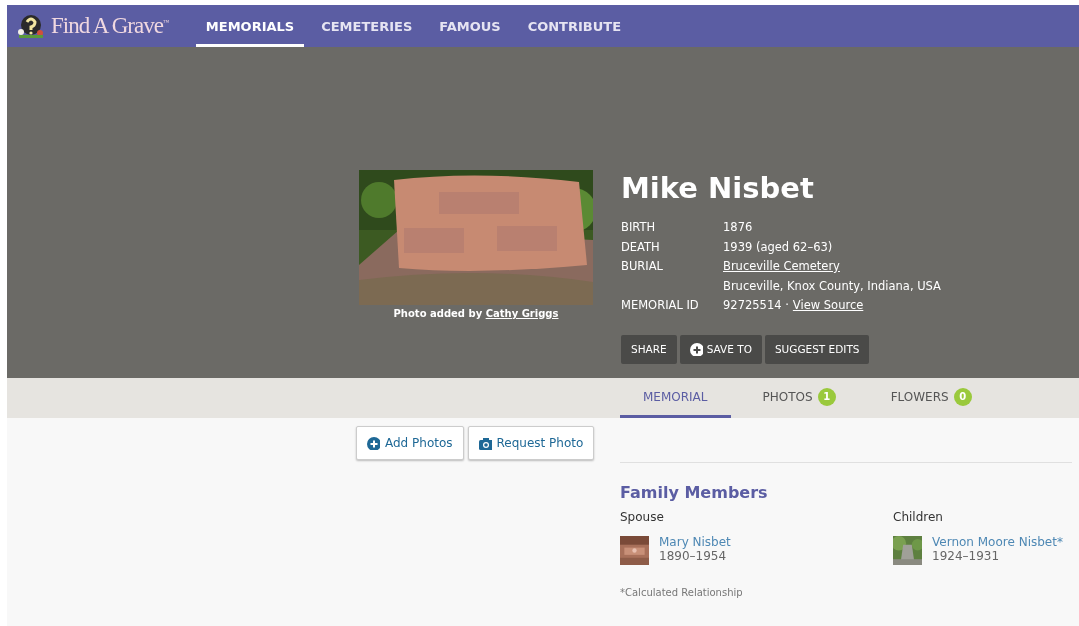 The image size is (1079, 626). I want to click on group-heading: Children, so click(918, 517).